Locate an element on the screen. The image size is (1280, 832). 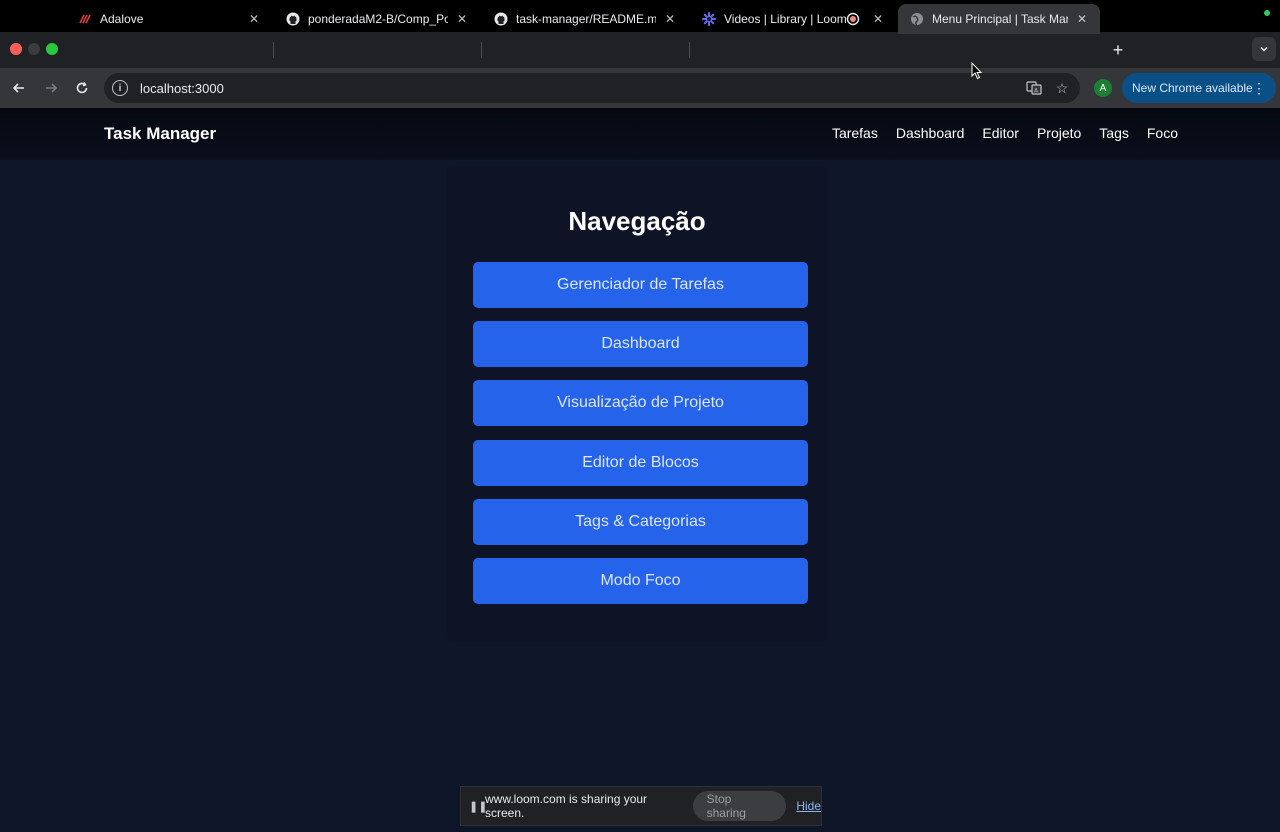
nav-foco: Foco is located at coordinates (1162, 133).